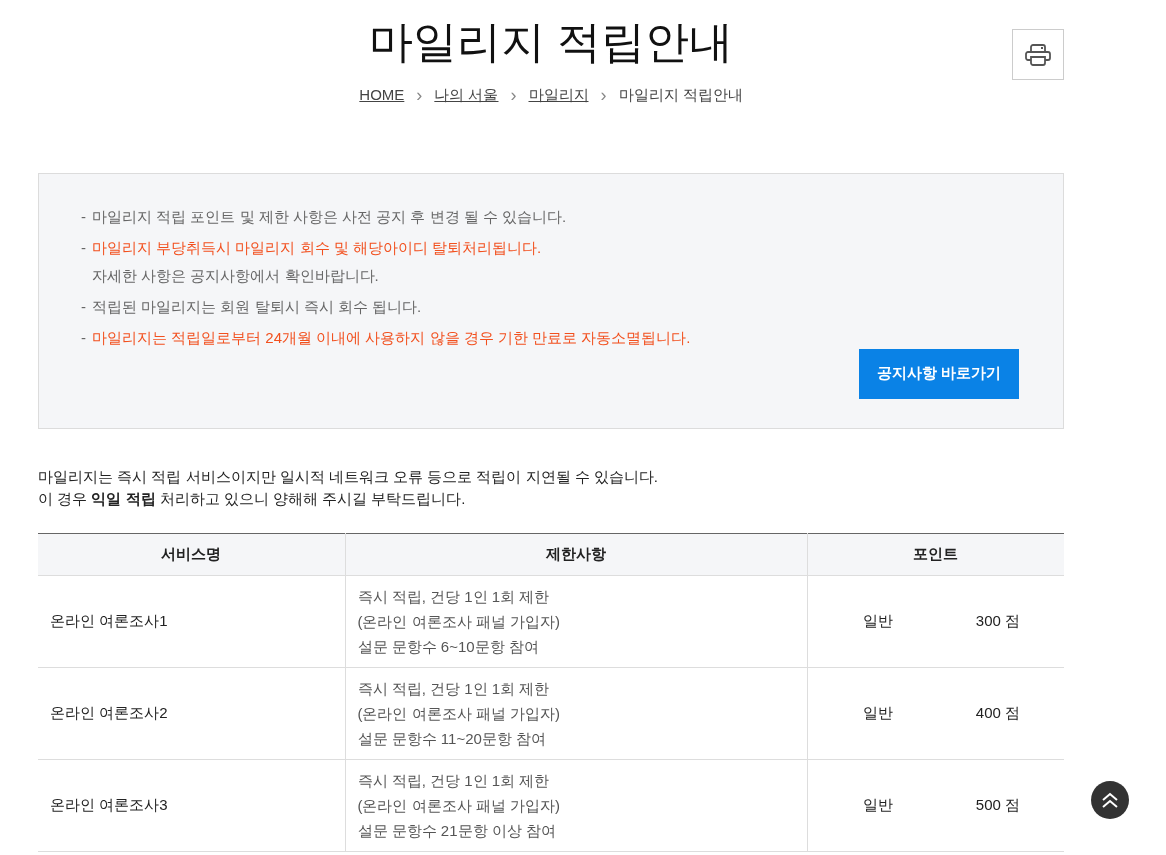 The height and width of the screenshot is (855, 1166). I want to click on column-header: 포인트, so click(935, 554).